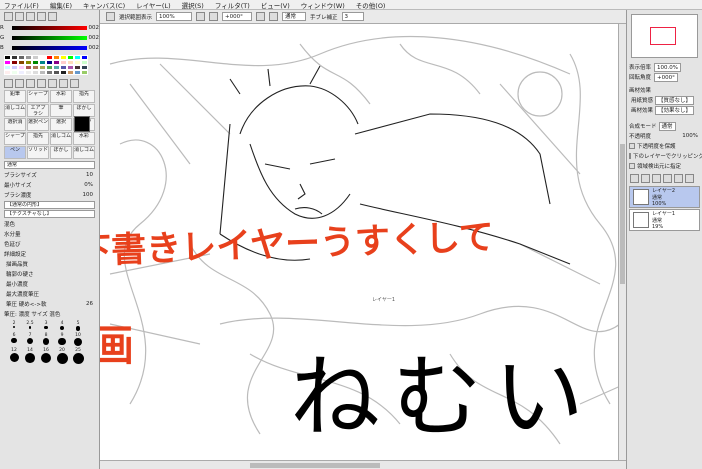 The image size is (702, 469). Describe the element at coordinates (15, 110) in the screenshot. I see `brush-tool-4: 消しゴム` at that location.